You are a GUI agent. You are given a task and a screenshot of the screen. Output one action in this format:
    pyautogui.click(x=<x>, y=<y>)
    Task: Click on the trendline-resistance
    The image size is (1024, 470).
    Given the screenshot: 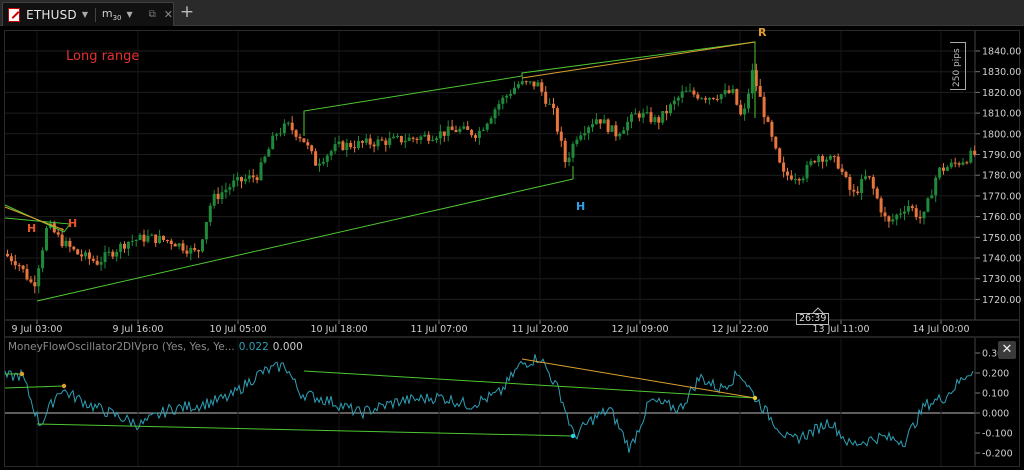 What is the action you would take?
    pyautogui.click(x=529, y=88)
    